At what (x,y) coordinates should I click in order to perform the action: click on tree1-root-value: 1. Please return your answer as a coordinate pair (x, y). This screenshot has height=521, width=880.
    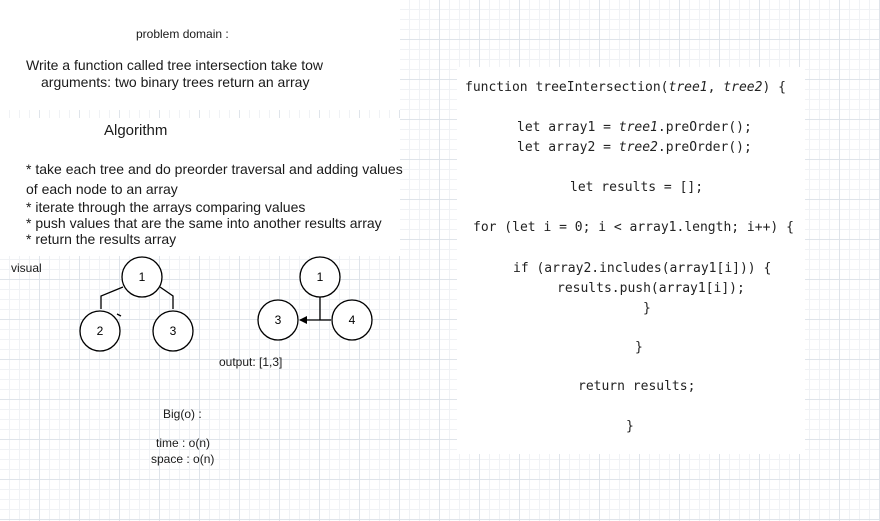
    Looking at the image, I should click on (142, 277).